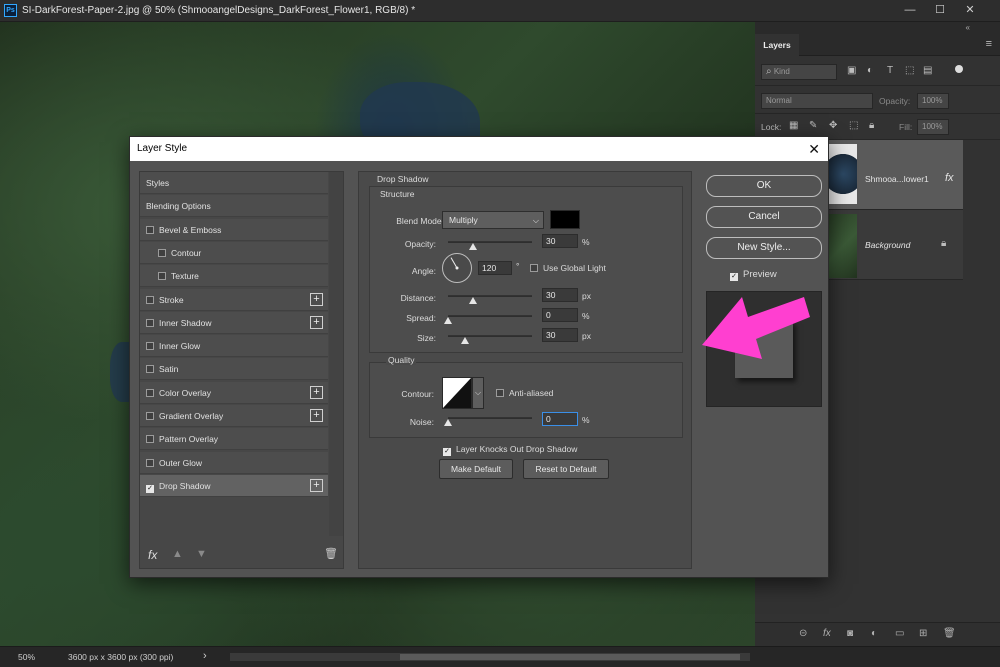 The image size is (1000, 667). I want to click on fx-icon: fx, so click(949, 178).